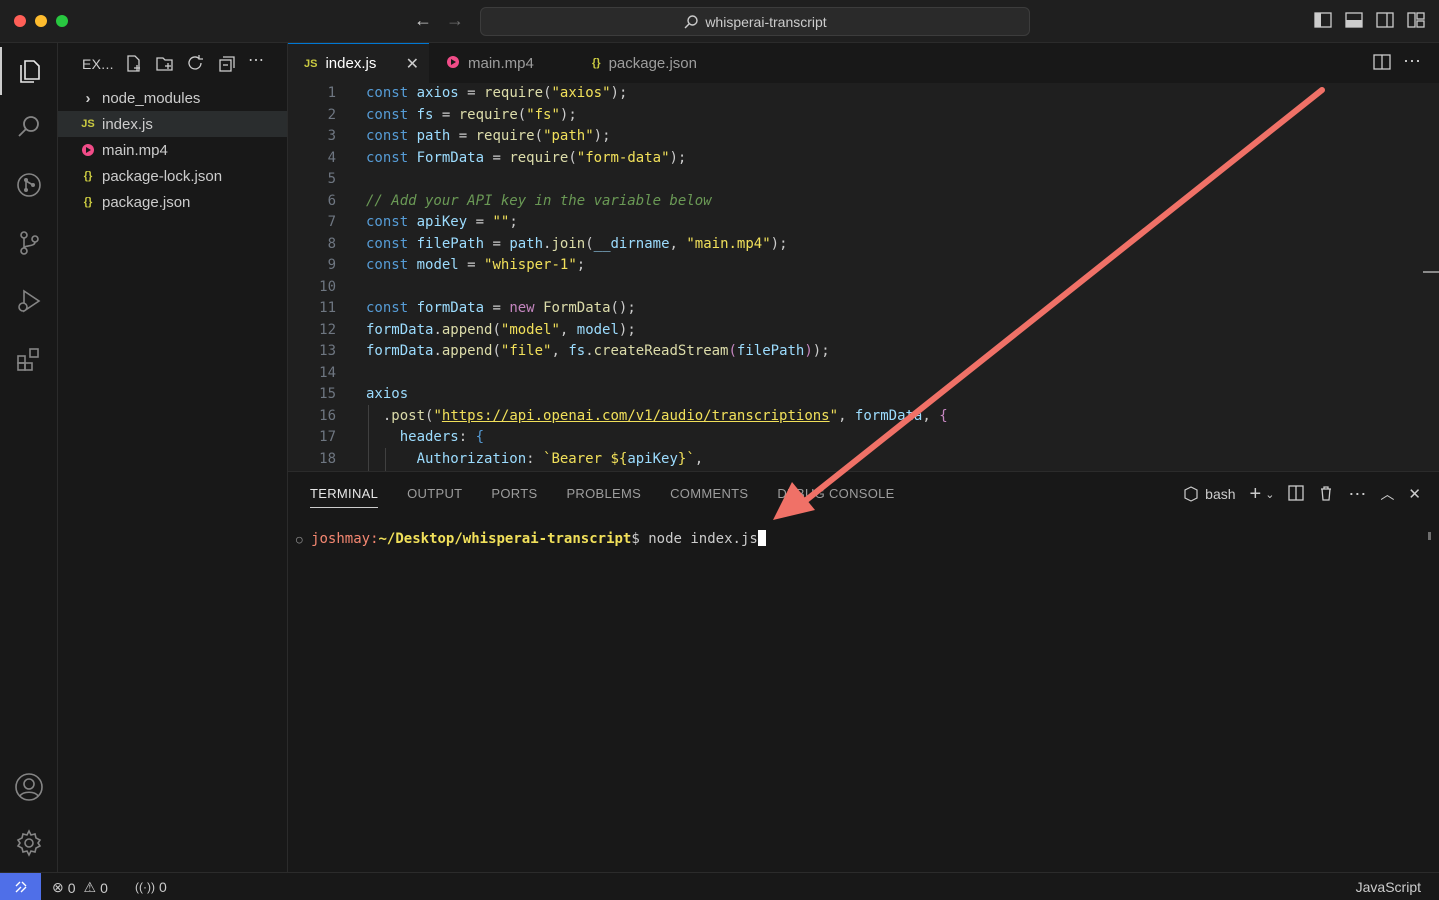  What do you see at coordinates (1385, 20) in the screenshot?
I see `toggle-secondary-sidebar-icon` at bounding box center [1385, 20].